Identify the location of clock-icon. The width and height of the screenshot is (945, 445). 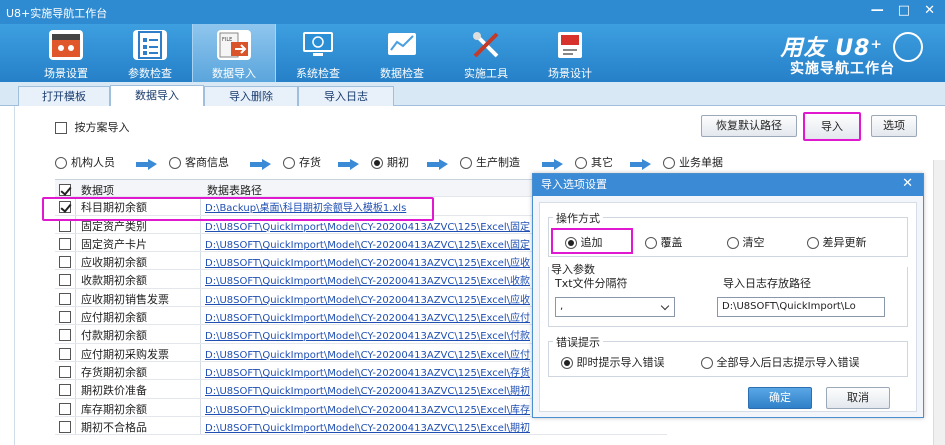
(908, 47).